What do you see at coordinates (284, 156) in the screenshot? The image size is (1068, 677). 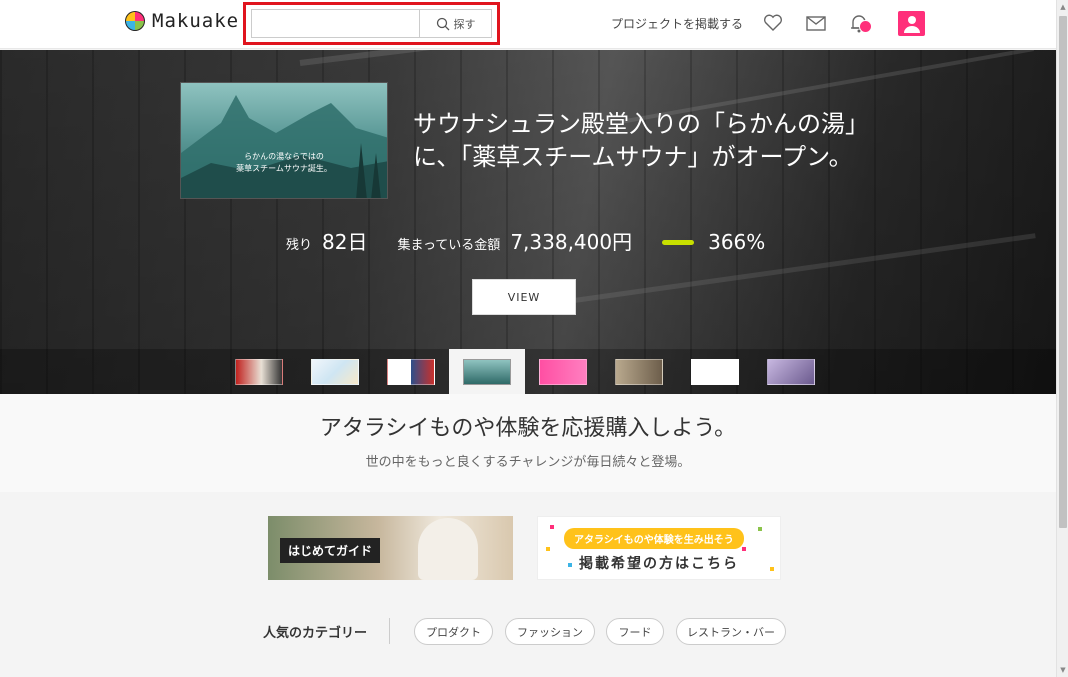 I see `feature-image-text: らかんの湯ならではの` at bounding box center [284, 156].